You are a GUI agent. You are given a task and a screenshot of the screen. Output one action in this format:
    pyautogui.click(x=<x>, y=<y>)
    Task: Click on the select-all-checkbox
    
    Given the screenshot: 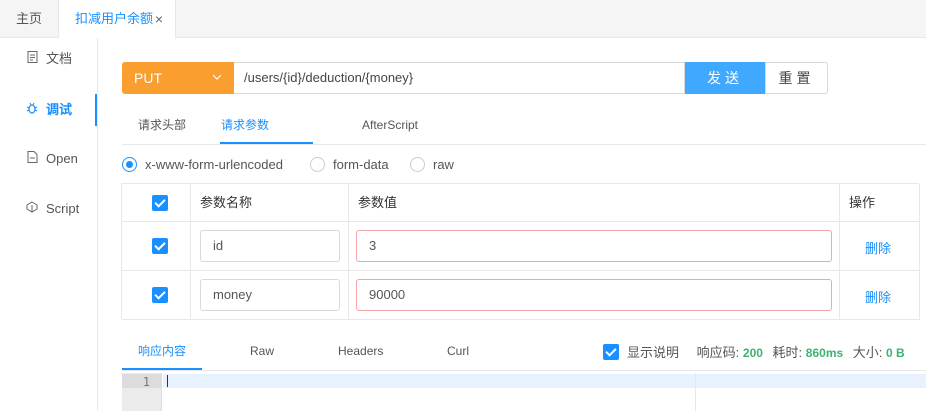 What is the action you would take?
    pyautogui.click(x=160, y=203)
    